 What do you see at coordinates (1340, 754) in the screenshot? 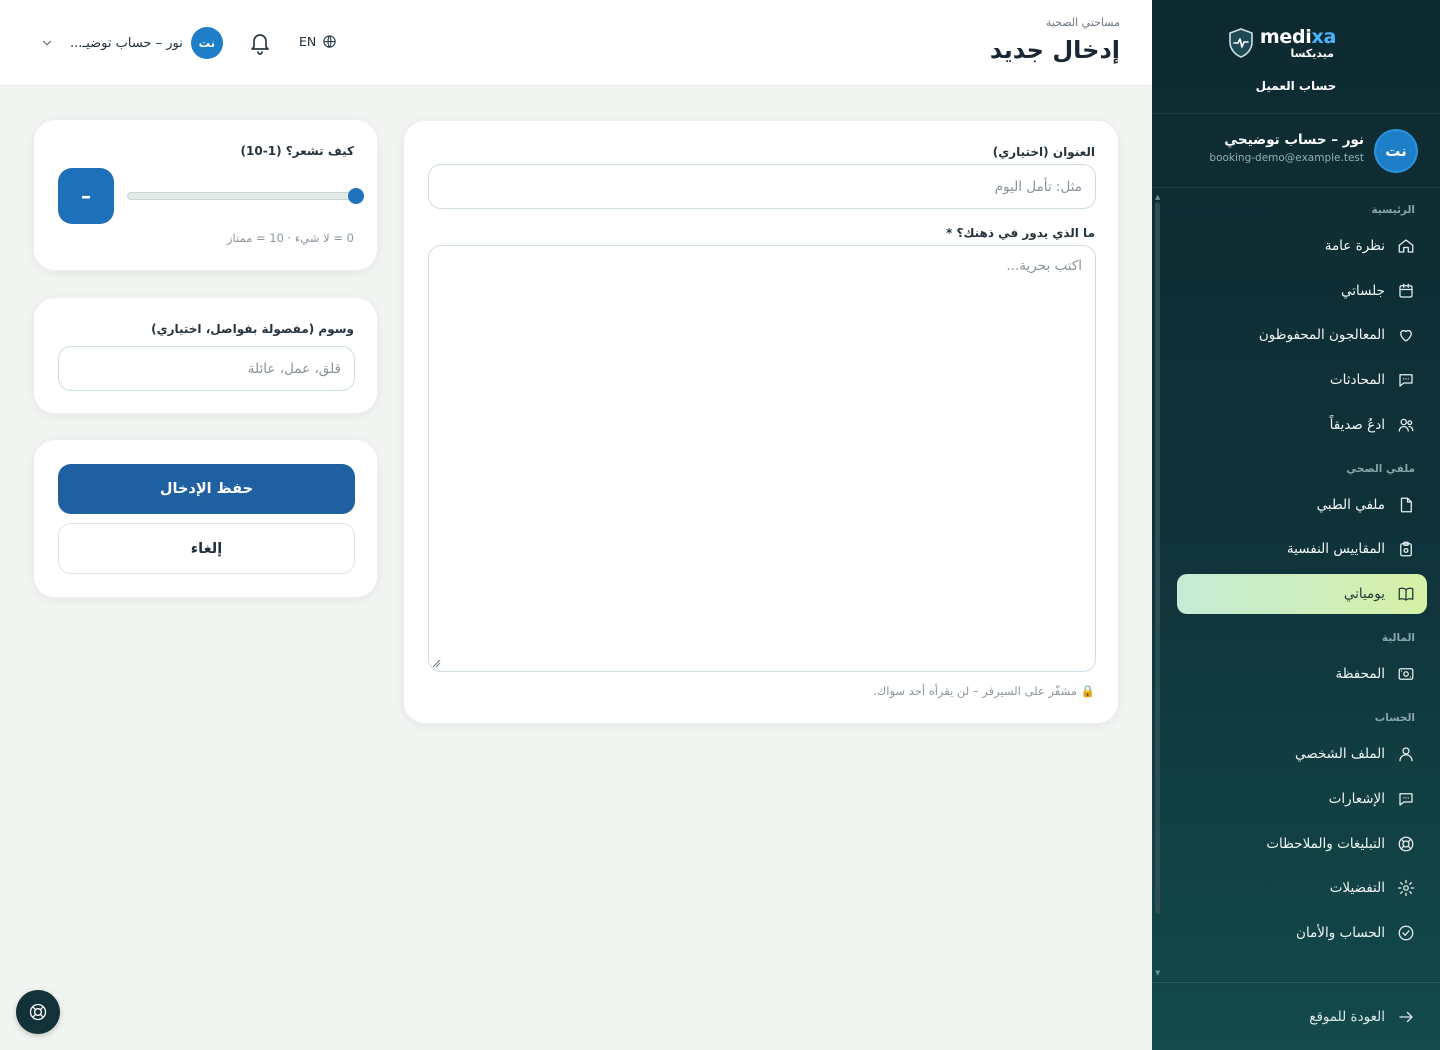
I see `sidebar-item-label: الملف الشخصي` at bounding box center [1340, 754].